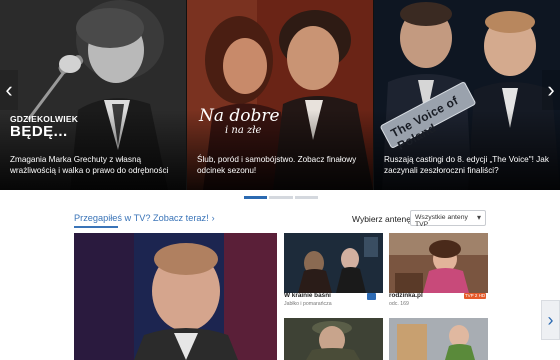  What do you see at coordinates (551, 90) in the screenshot?
I see `carousel-next-button: ›` at bounding box center [551, 90].